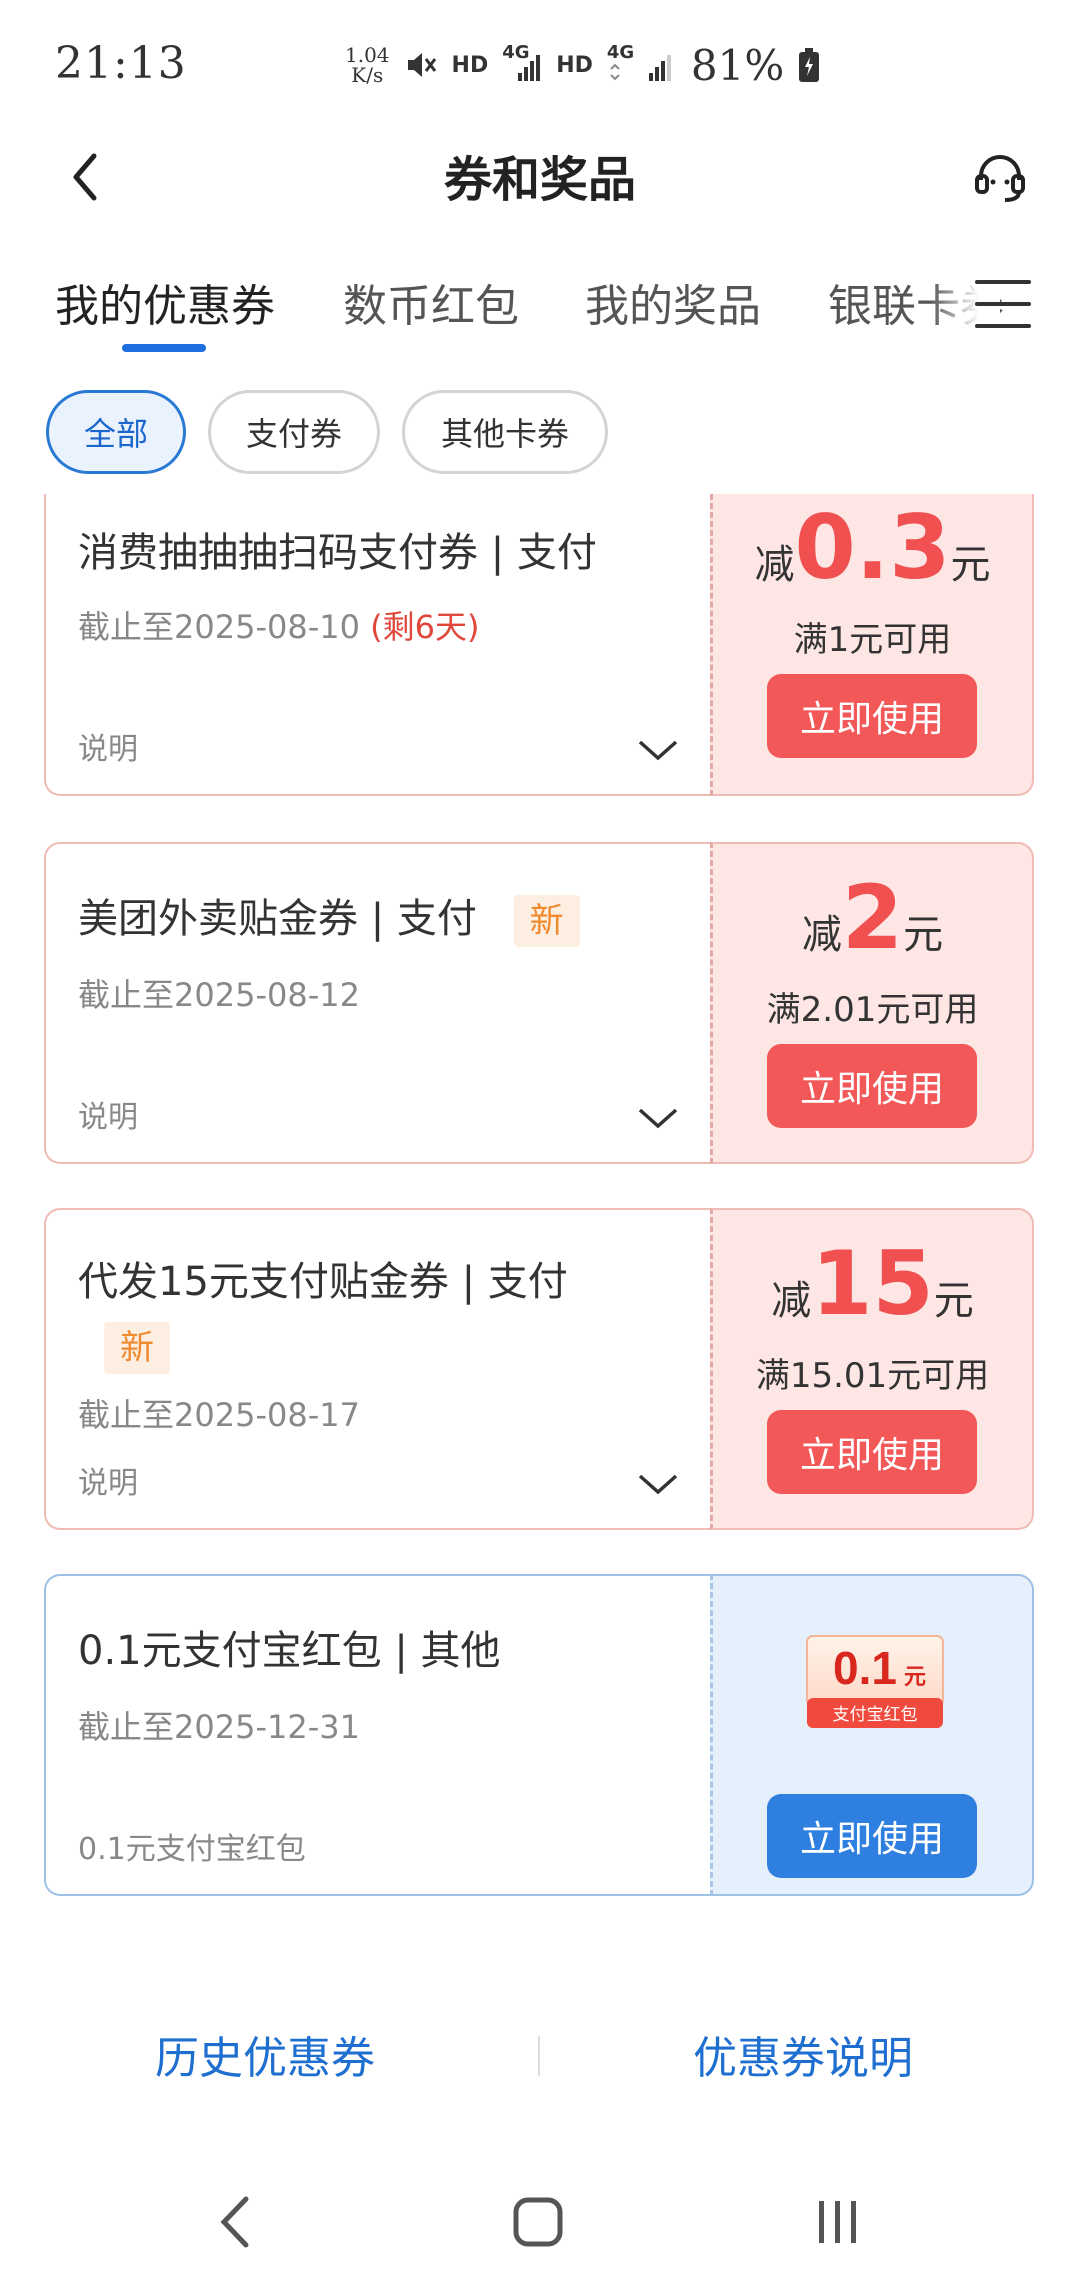 The height and width of the screenshot is (2280, 1080). I want to click on bottom-links: 历史优惠券 优惠券说明, so click(540, 2055).